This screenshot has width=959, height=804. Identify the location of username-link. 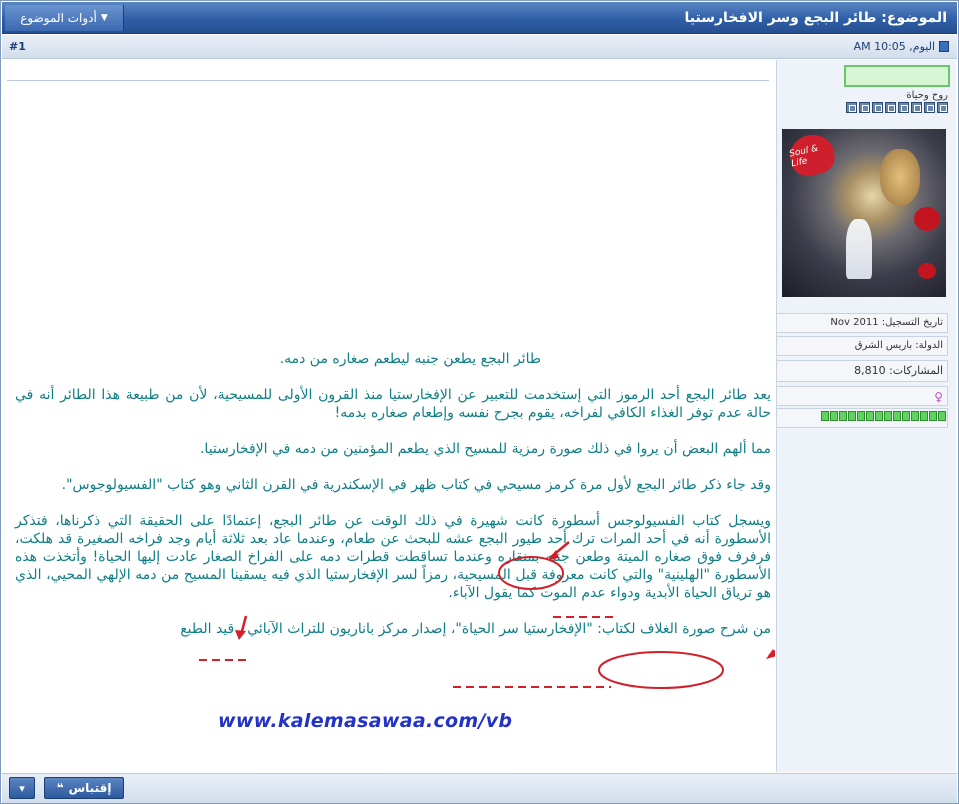
(897, 76).